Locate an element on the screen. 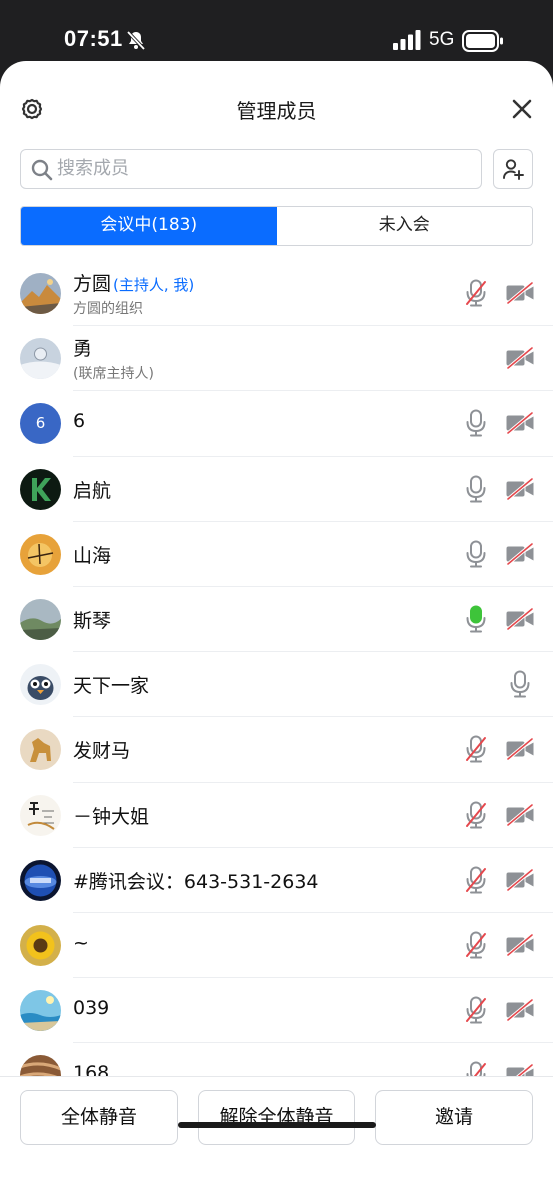 Image resolution: width=553 pixels, height=1200 pixels. member-name-text: 天下一家 is located at coordinates (111, 686).